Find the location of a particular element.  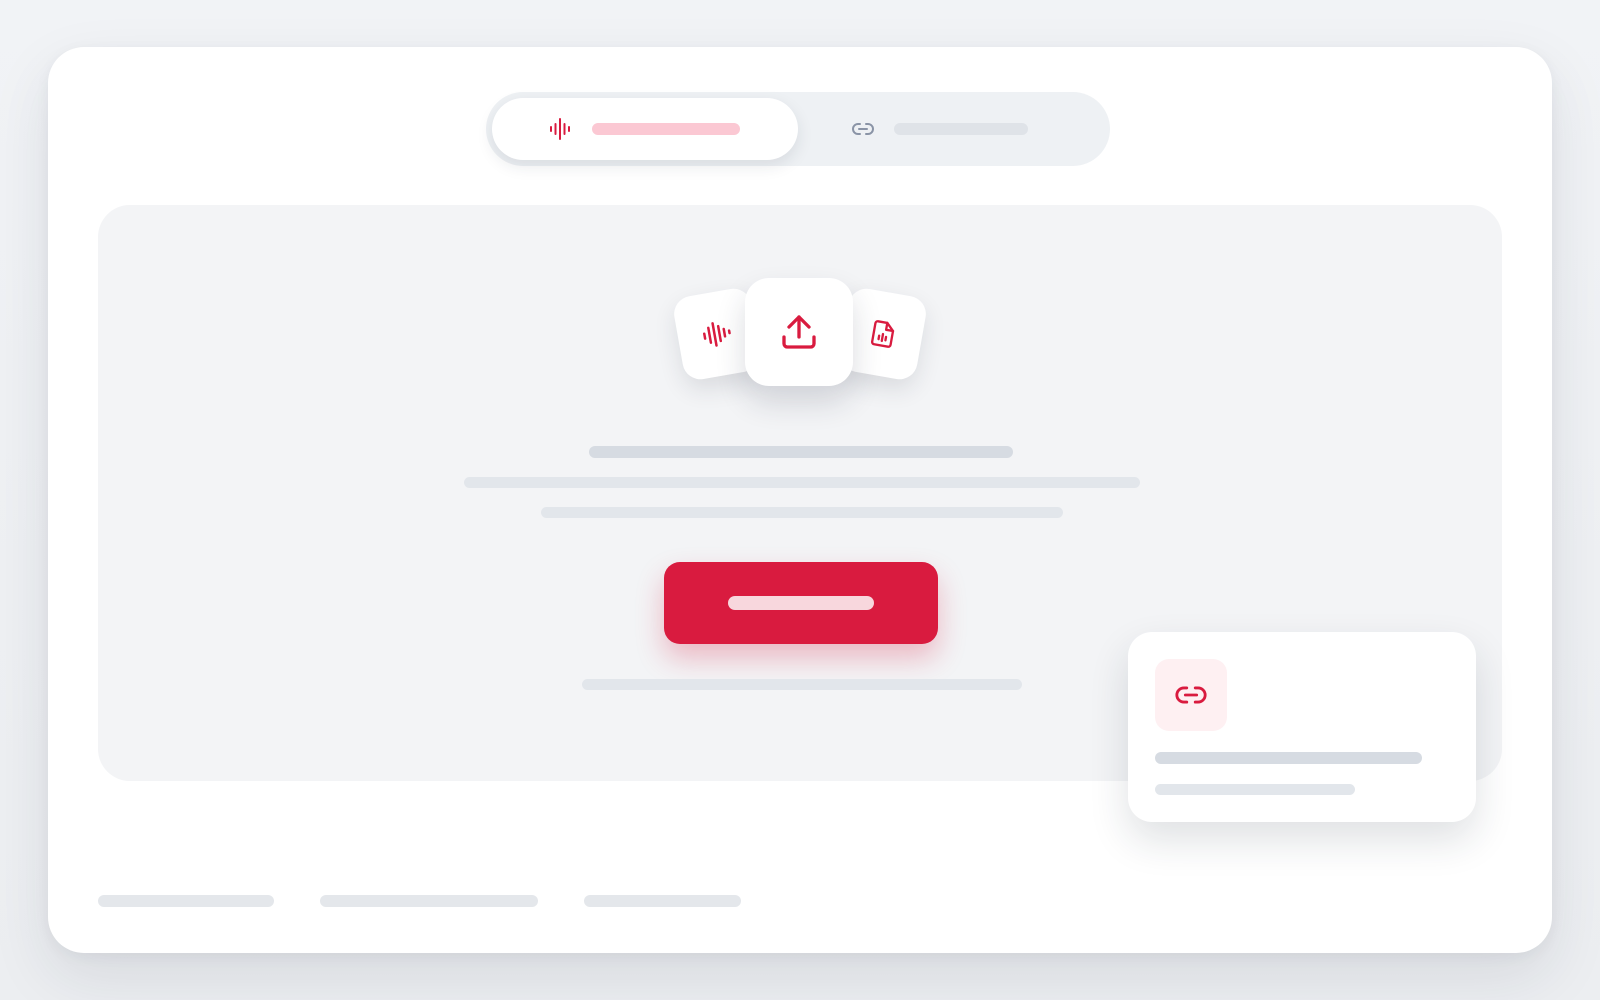

upload-icon is located at coordinates (799, 332).